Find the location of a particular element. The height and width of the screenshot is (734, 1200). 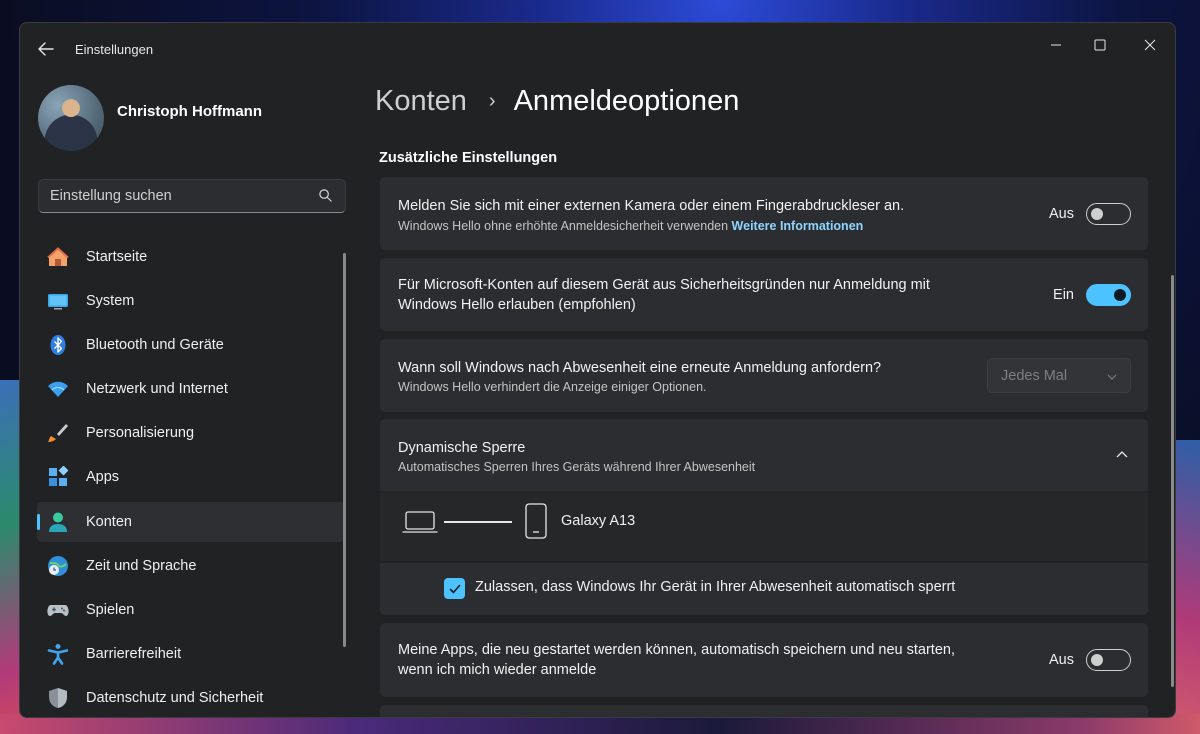

account-icon is located at coordinates (58, 522).